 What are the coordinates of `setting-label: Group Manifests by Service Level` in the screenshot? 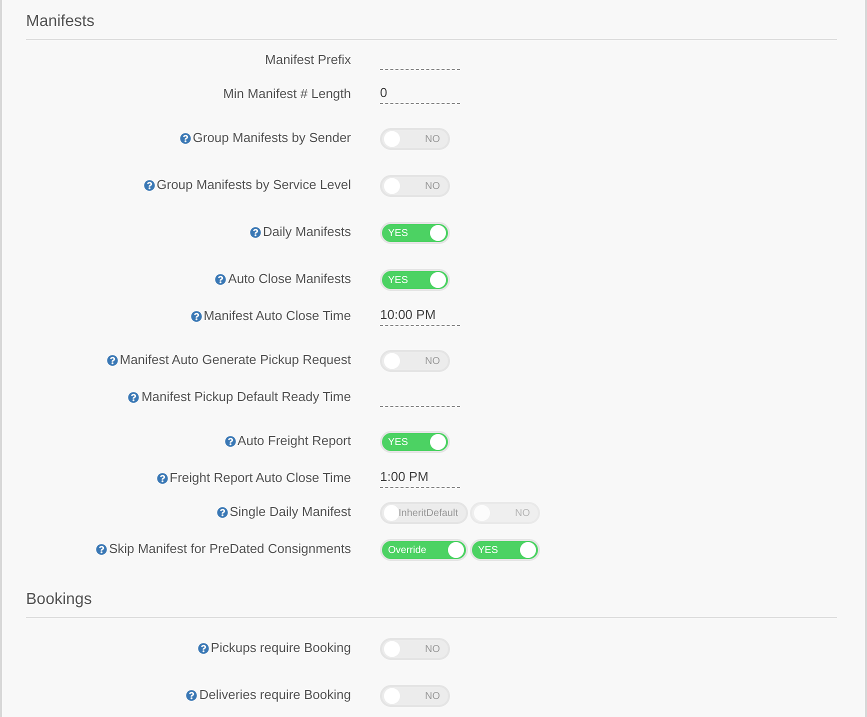 It's located at (253, 185).